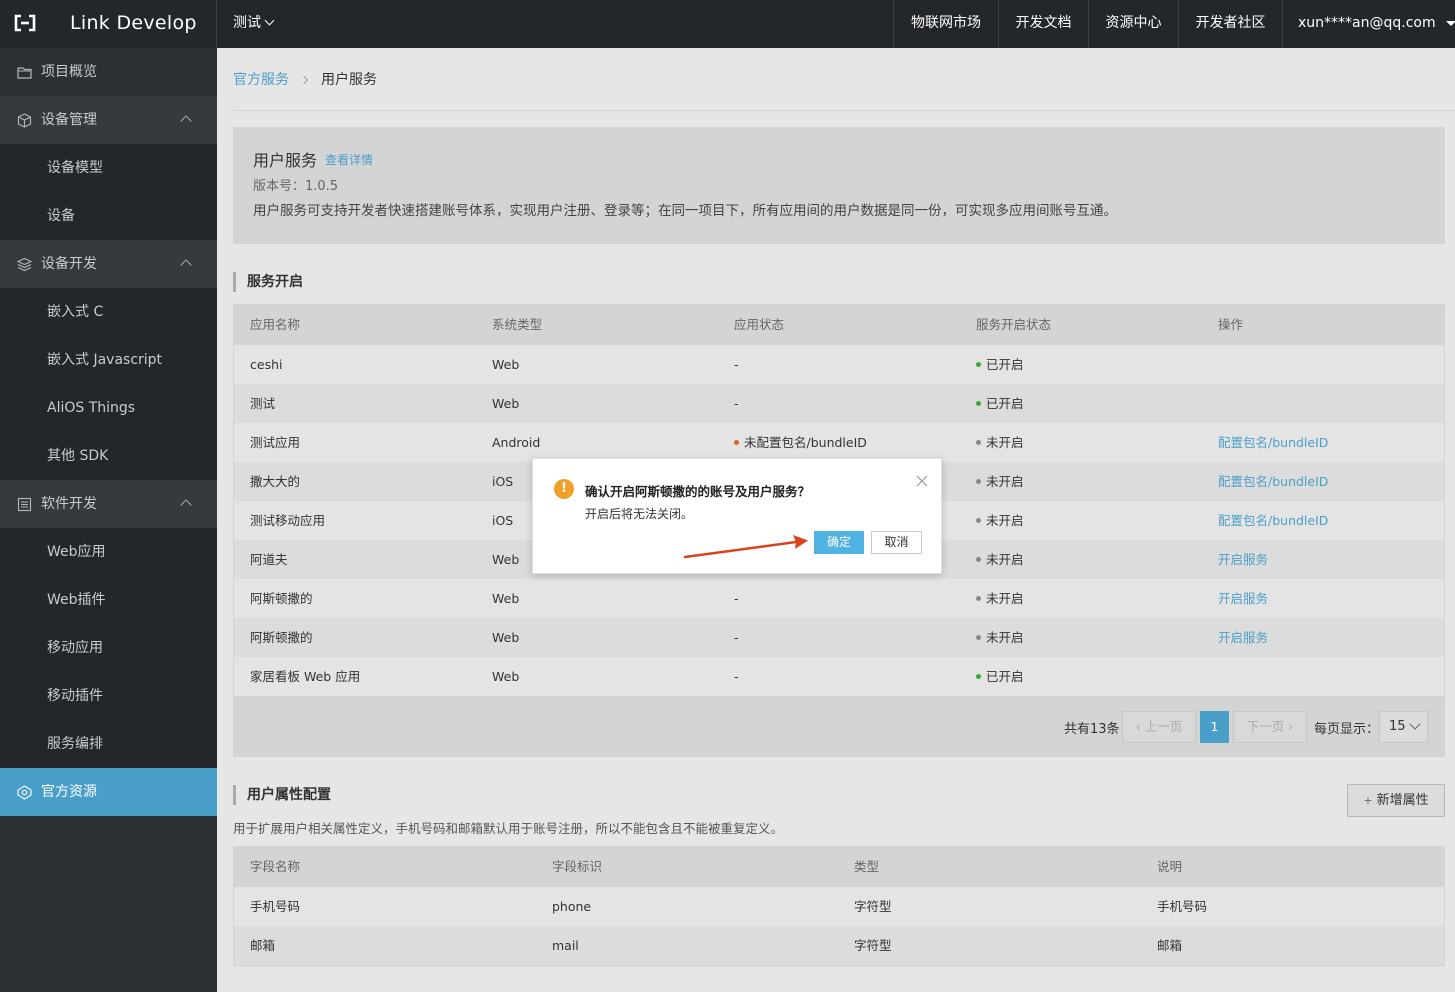 This screenshot has width=1455, height=992. Describe the element at coordinates (1396, 800) in the screenshot. I see `add-attribute-button: + 新增属性` at that location.